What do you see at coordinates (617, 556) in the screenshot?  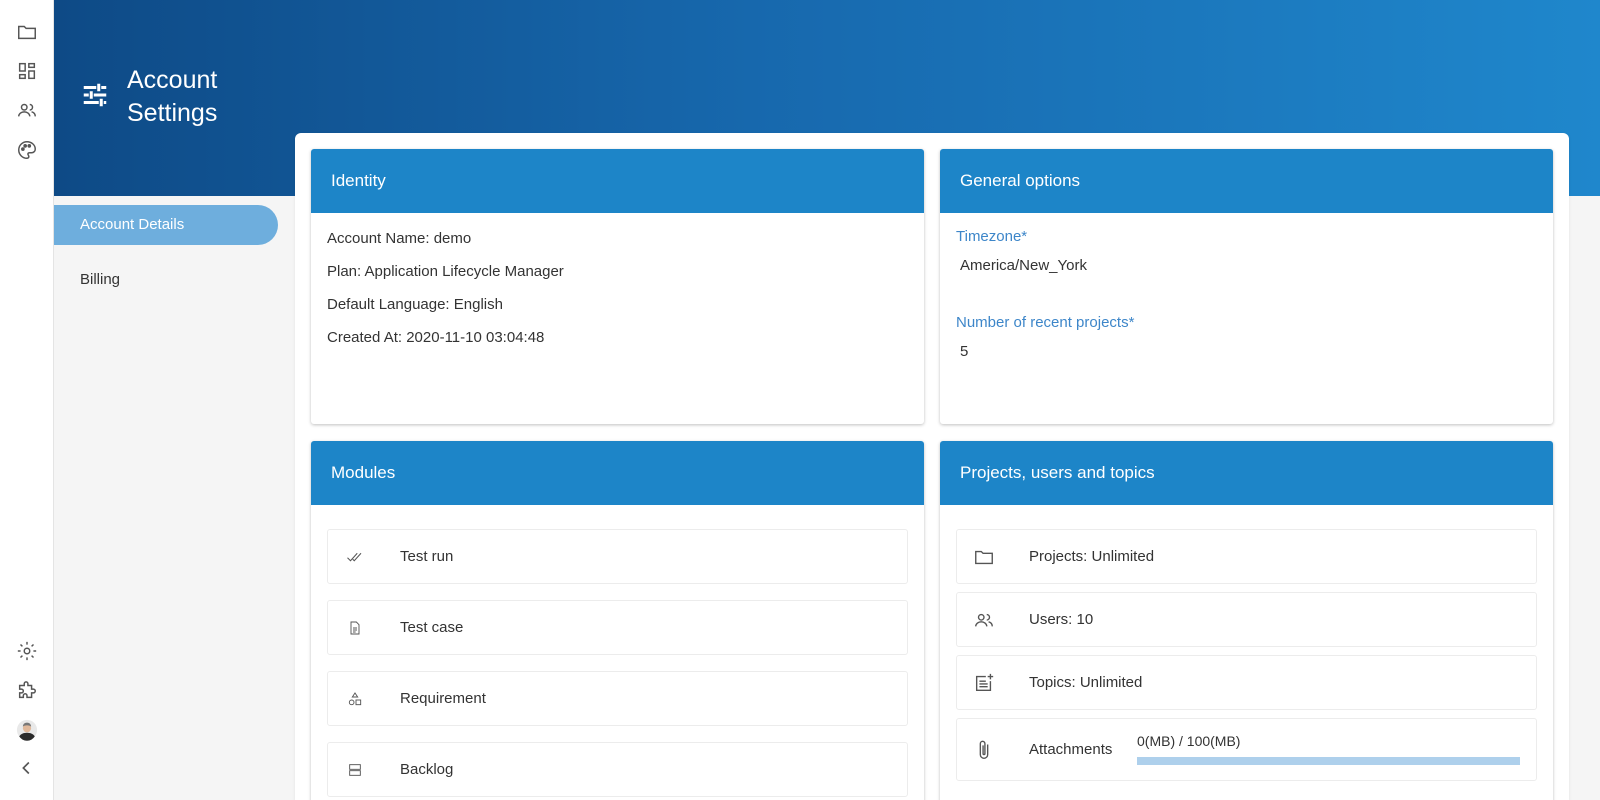 I see `module-test-run: Test run` at bounding box center [617, 556].